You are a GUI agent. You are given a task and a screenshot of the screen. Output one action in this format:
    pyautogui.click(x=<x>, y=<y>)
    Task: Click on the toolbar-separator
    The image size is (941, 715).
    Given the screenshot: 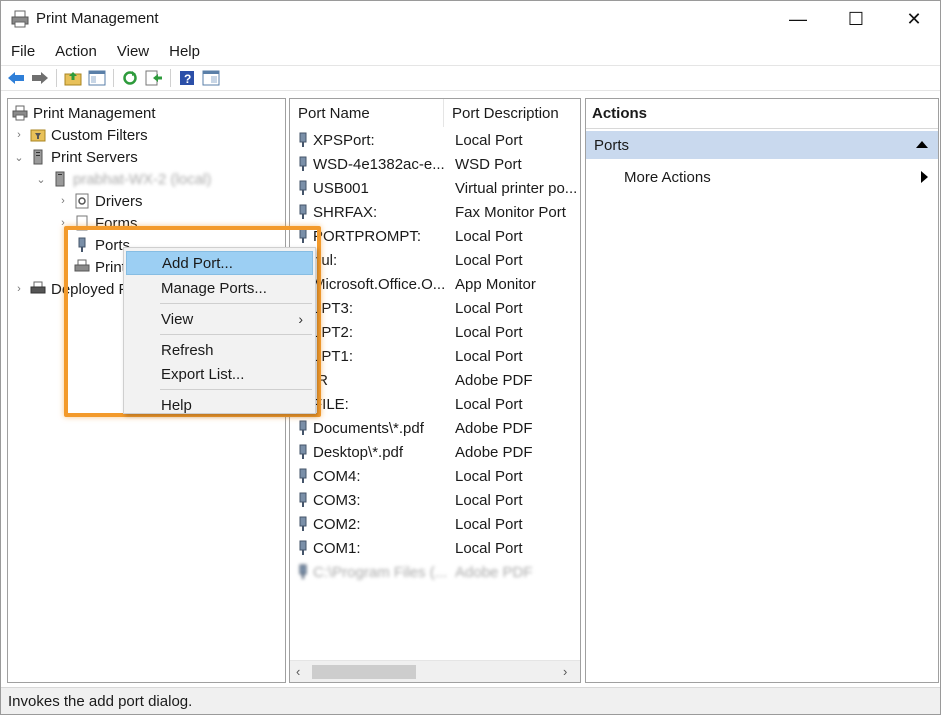 What is the action you would take?
    pyautogui.click(x=170, y=78)
    